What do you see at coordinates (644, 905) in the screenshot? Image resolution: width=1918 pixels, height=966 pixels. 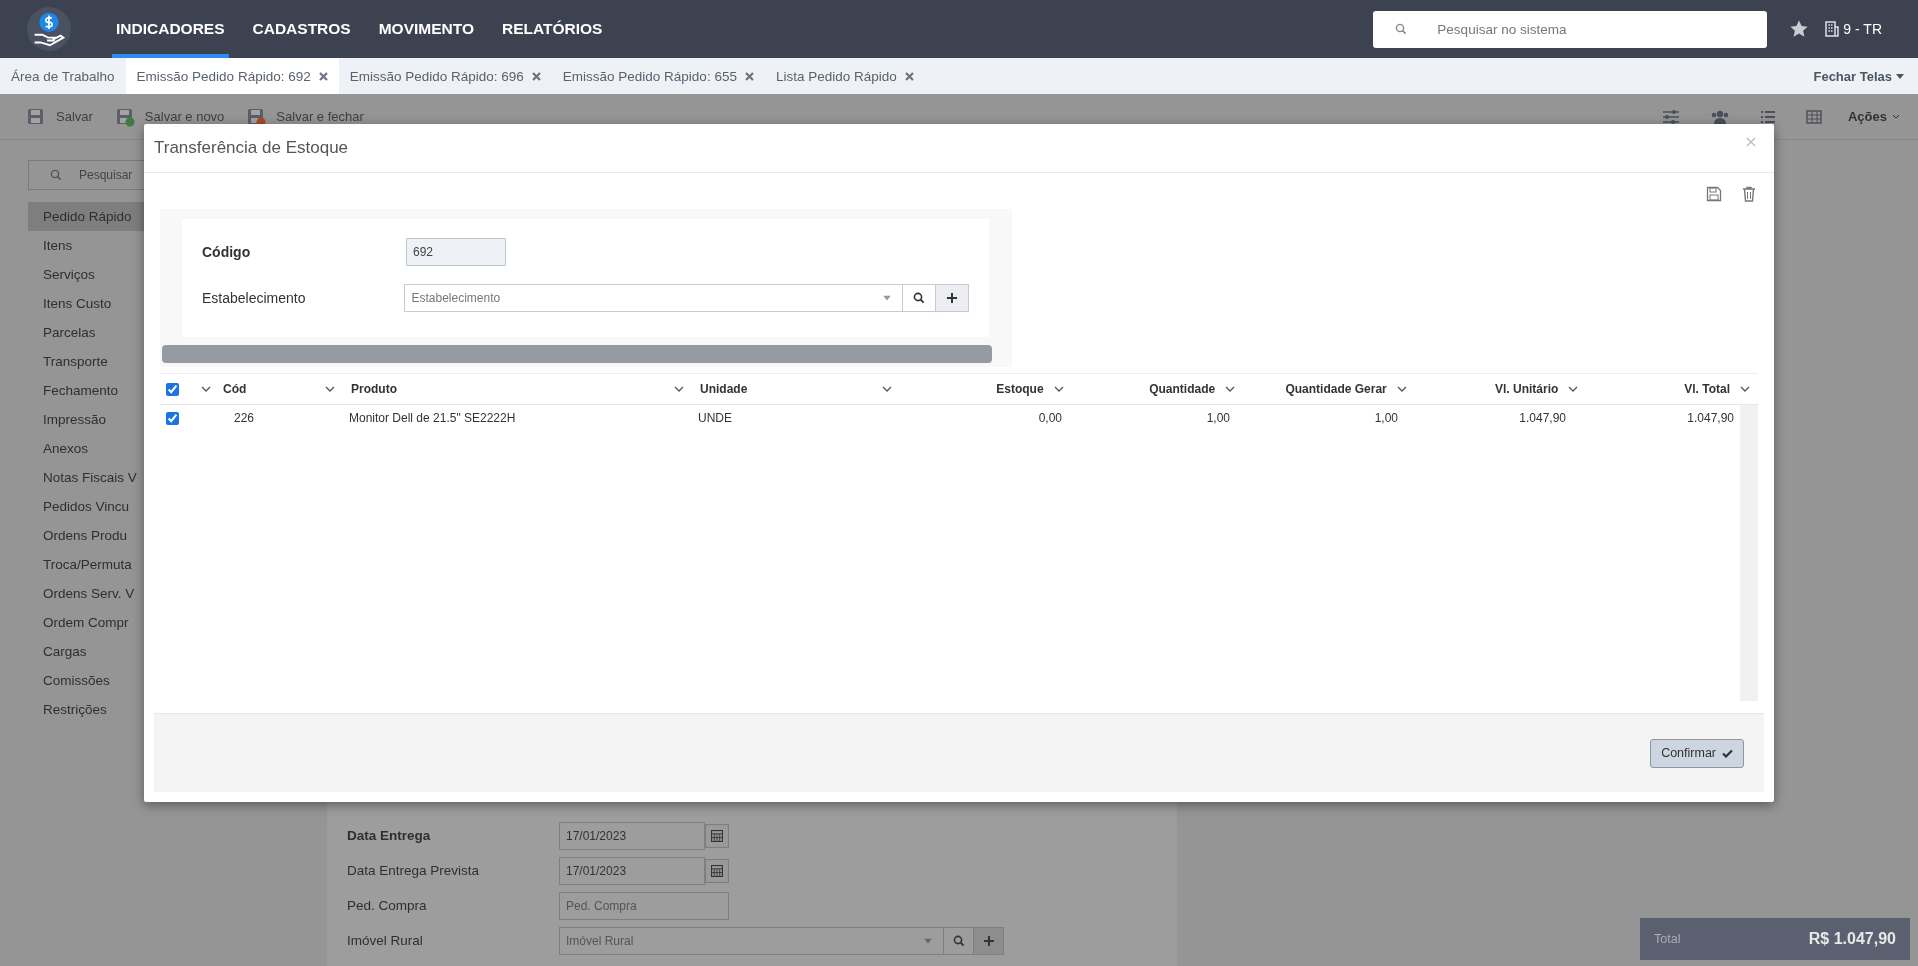 I see `text-field: Ped. Compra` at bounding box center [644, 905].